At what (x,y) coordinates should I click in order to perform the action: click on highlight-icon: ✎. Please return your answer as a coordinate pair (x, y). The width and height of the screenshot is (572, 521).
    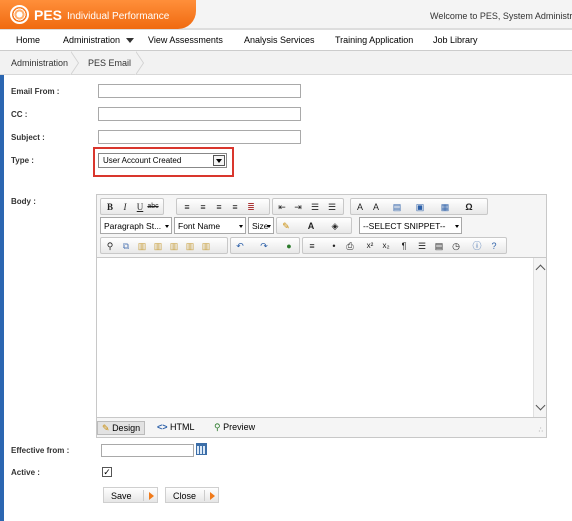
    Looking at the image, I should click on (286, 226).